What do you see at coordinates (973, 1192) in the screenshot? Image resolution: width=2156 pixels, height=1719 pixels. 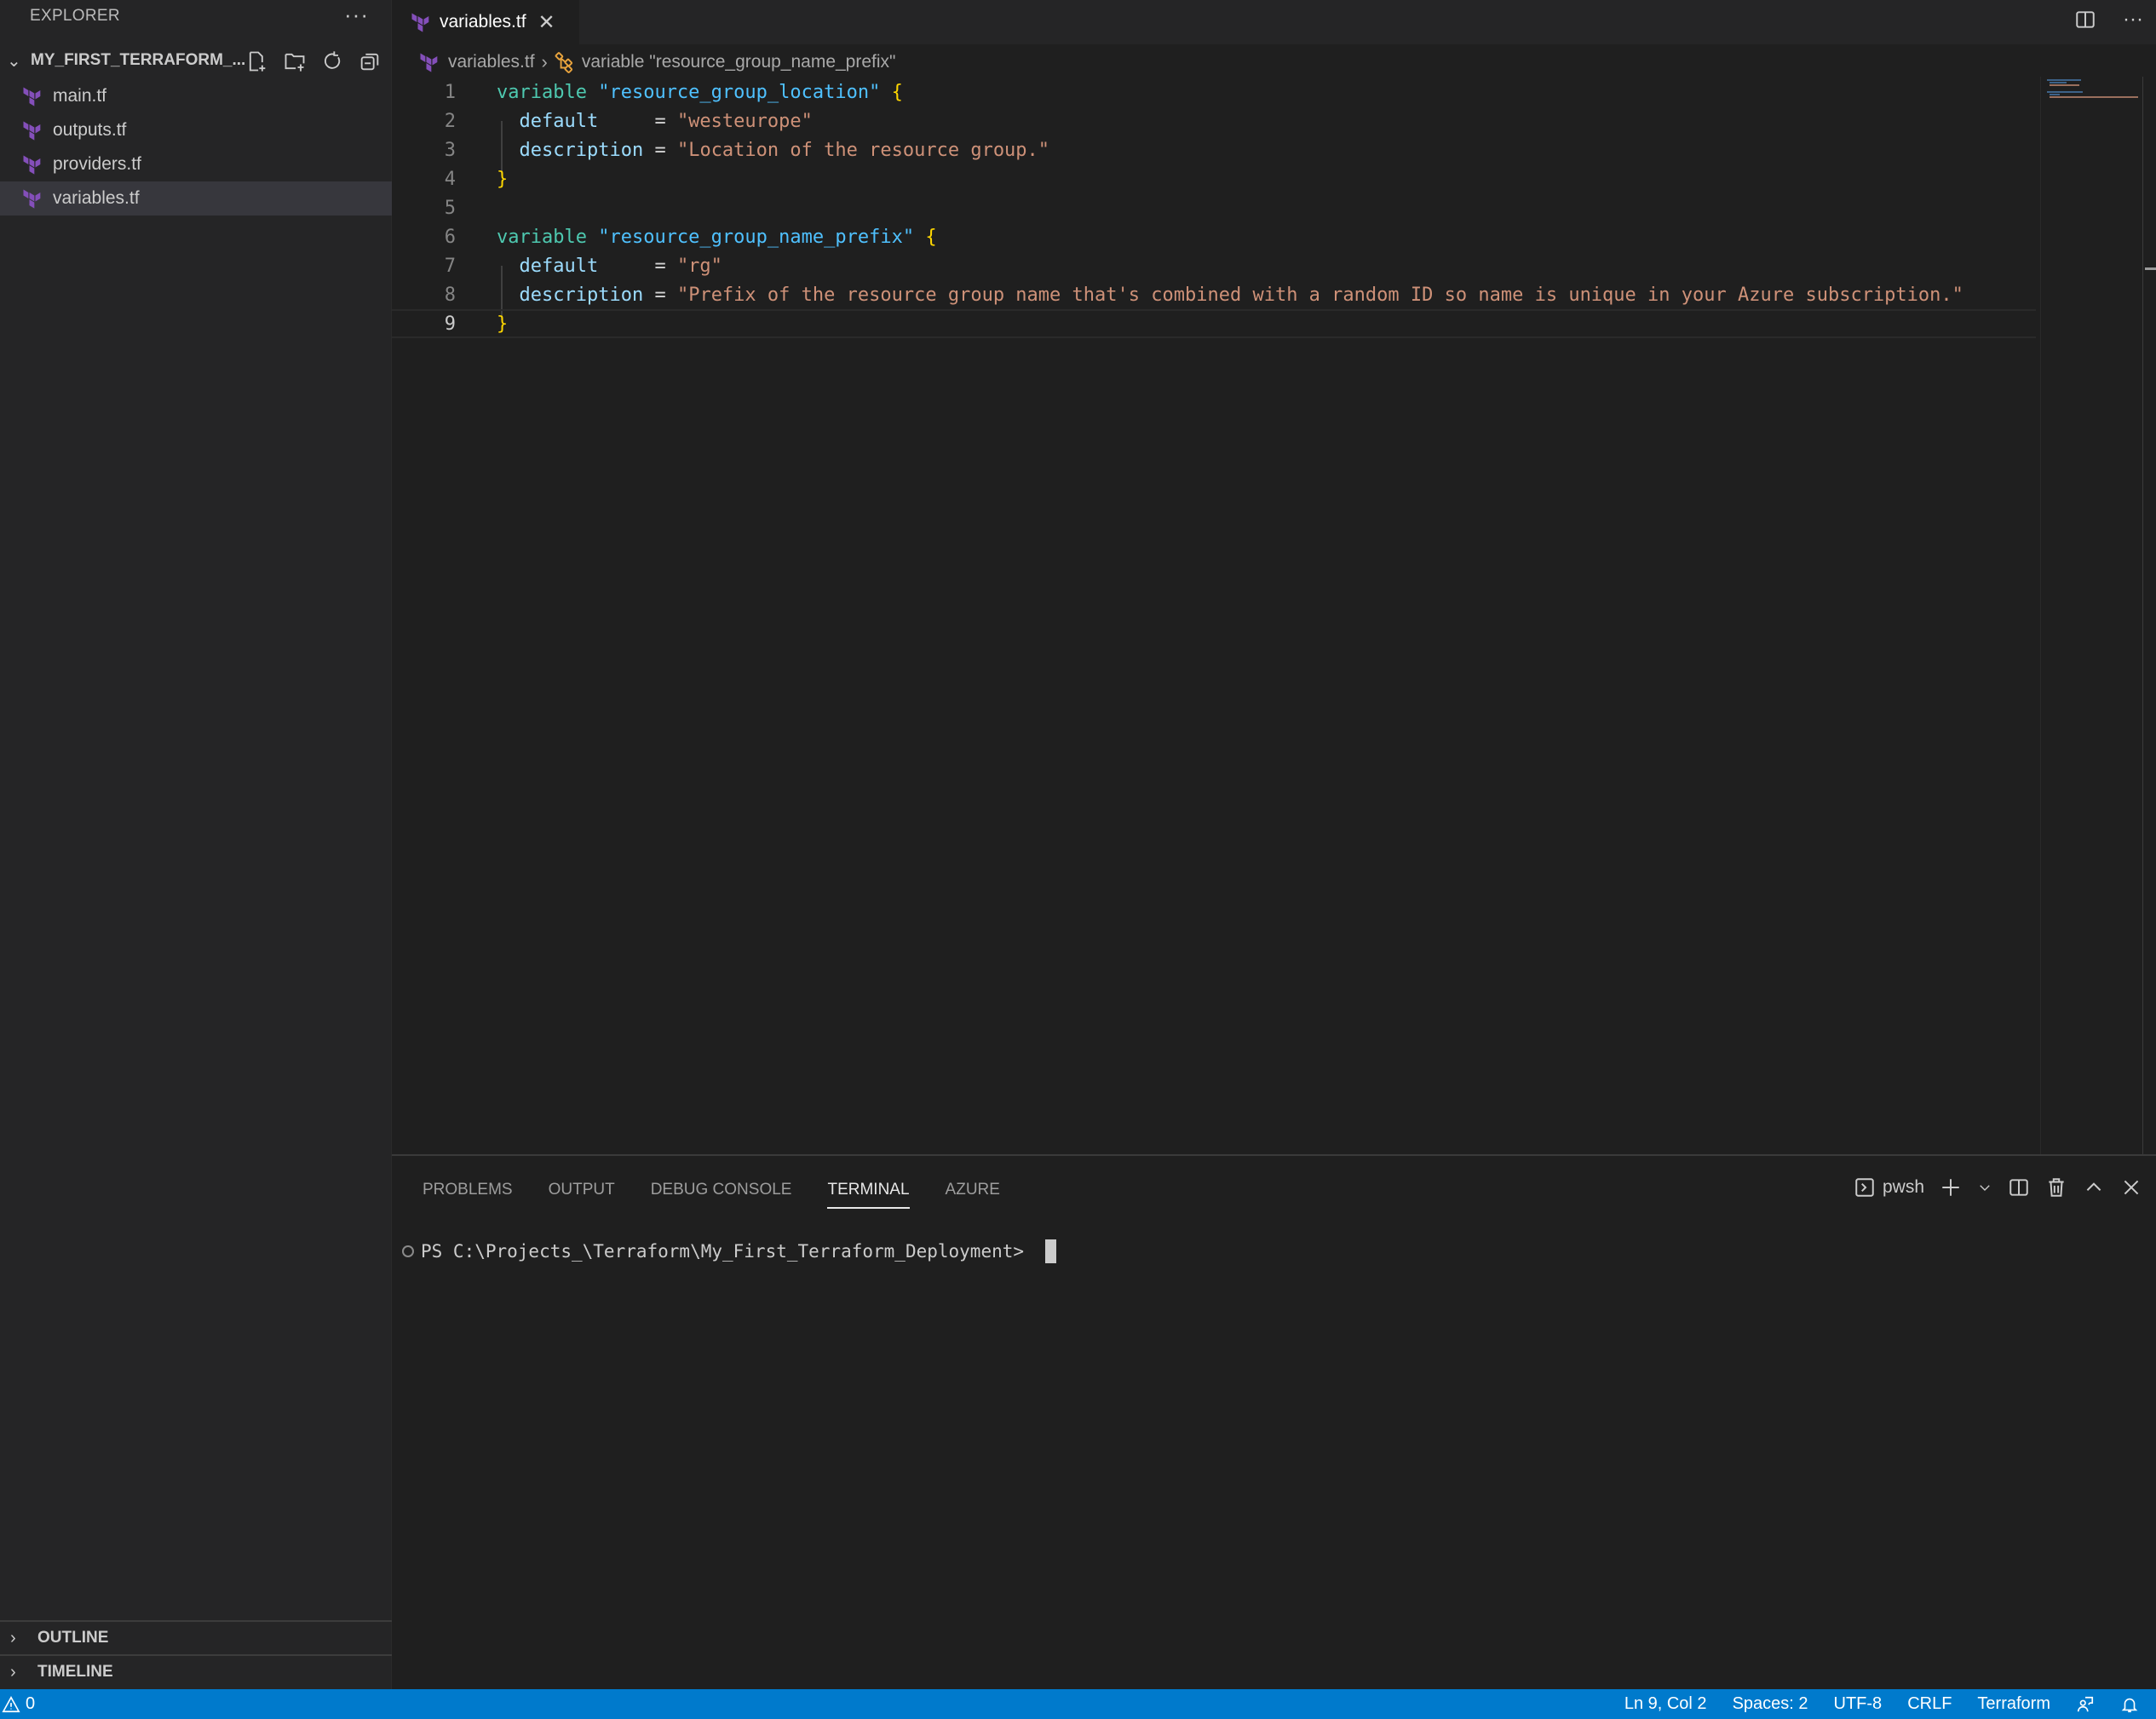 I see `panel-tab-azure: AZURE` at bounding box center [973, 1192].